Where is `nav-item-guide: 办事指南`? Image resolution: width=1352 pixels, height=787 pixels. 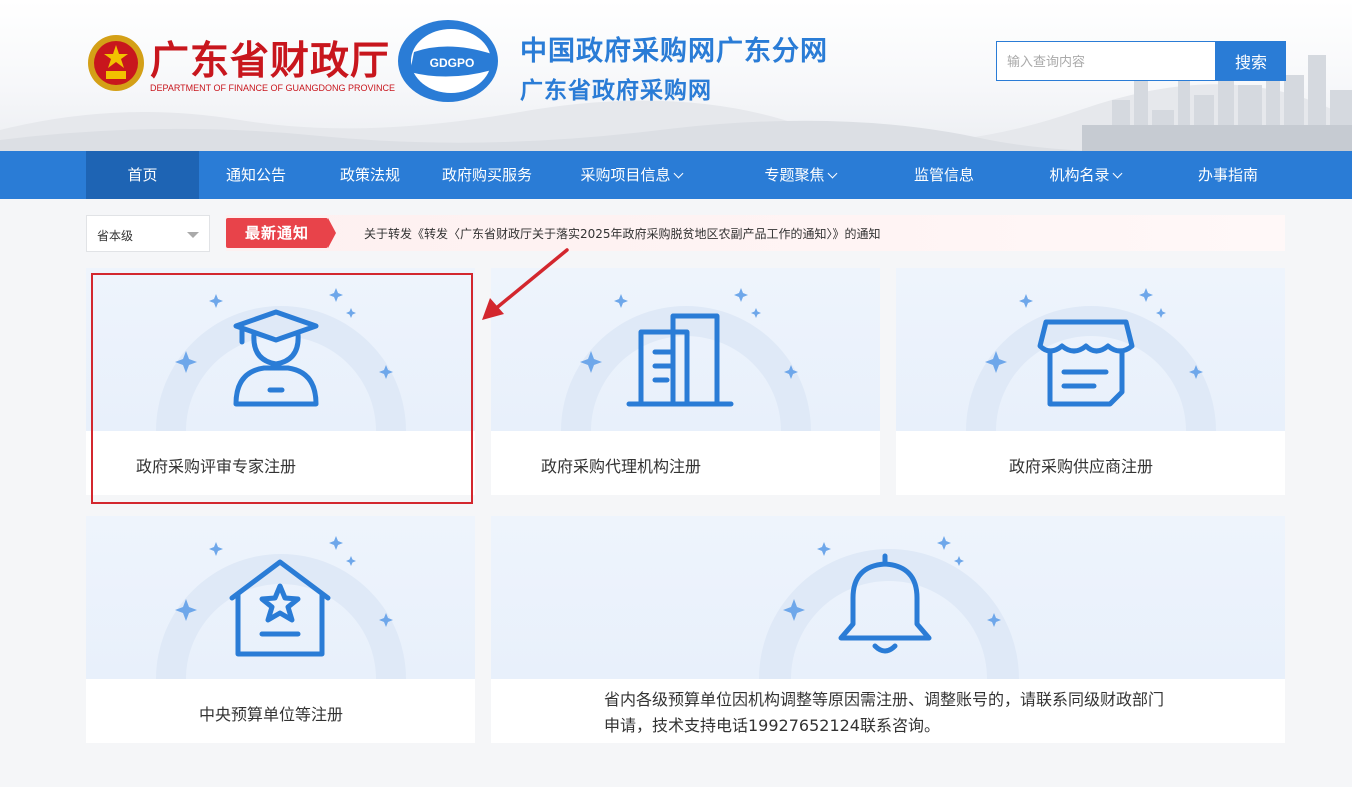
nav-item-guide: 办事指南 is located at coordinates (1228, 175).